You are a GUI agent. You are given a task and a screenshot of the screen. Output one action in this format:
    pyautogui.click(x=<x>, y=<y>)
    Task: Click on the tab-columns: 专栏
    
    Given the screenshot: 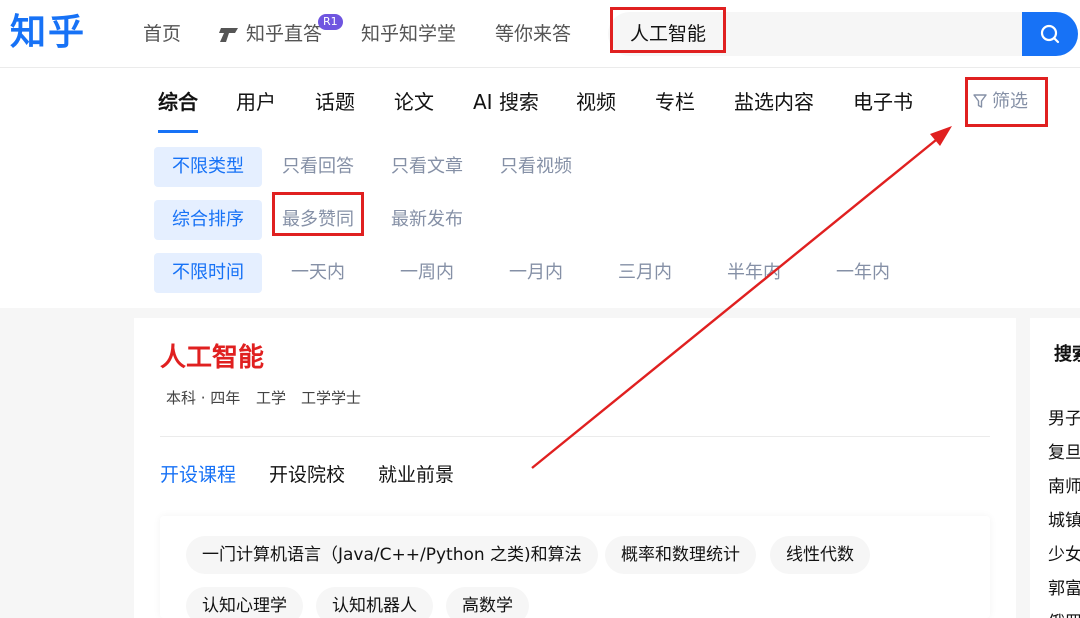 What is the action you would take?
    pyautogui.click(x=675, y=102)
    